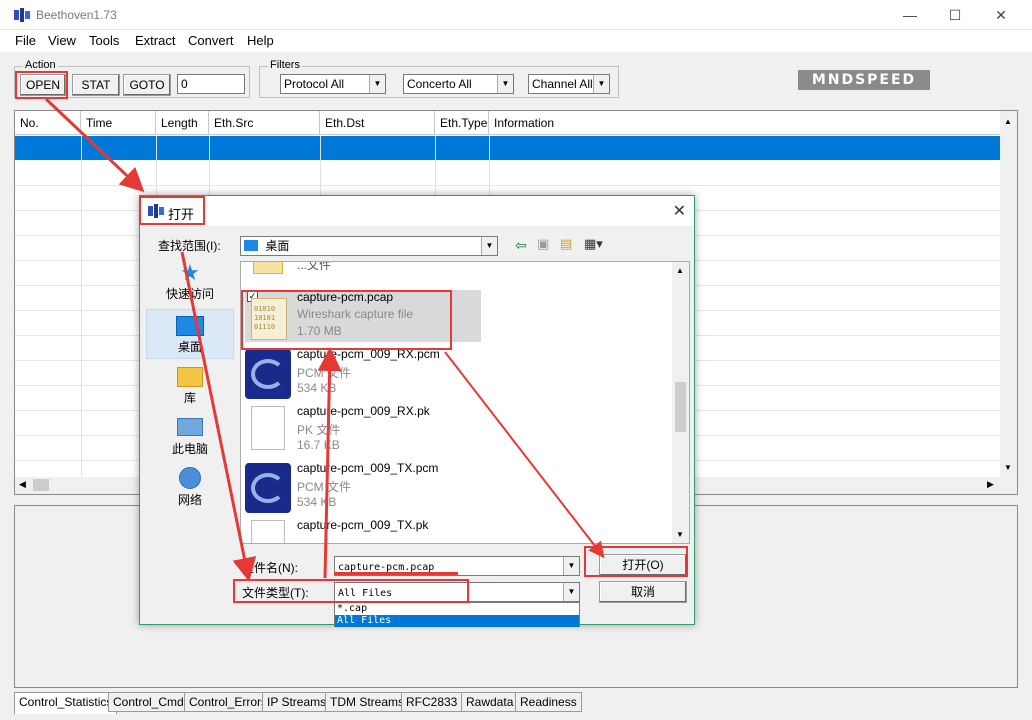  Describe the element at coordinates (228, 702) in the screenshot. I see `tab-control-errors: Control_Errors` at that location.